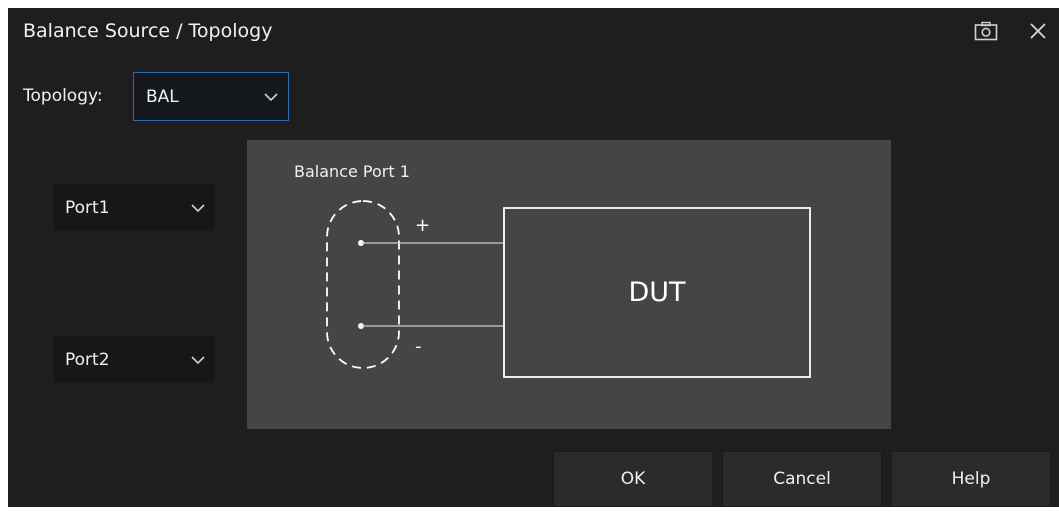  What do you see at coordinates (134, 359) in the screenshot?
I see `port2-dropdown: Port2` at bounding box center [134, 359].